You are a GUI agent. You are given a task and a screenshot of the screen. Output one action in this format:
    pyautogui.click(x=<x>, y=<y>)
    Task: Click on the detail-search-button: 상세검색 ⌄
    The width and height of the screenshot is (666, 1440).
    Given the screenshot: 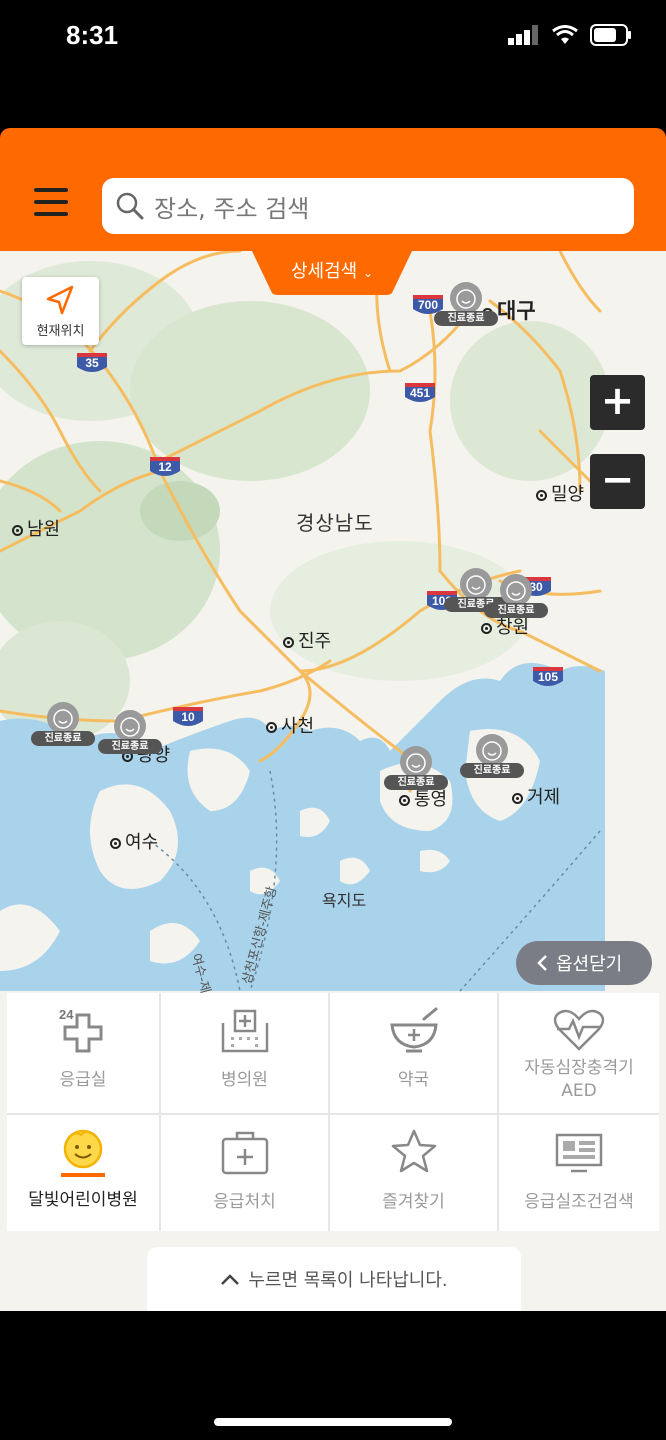 What is the action you would take?
    pyautogui.click(x=332, y=273)
    